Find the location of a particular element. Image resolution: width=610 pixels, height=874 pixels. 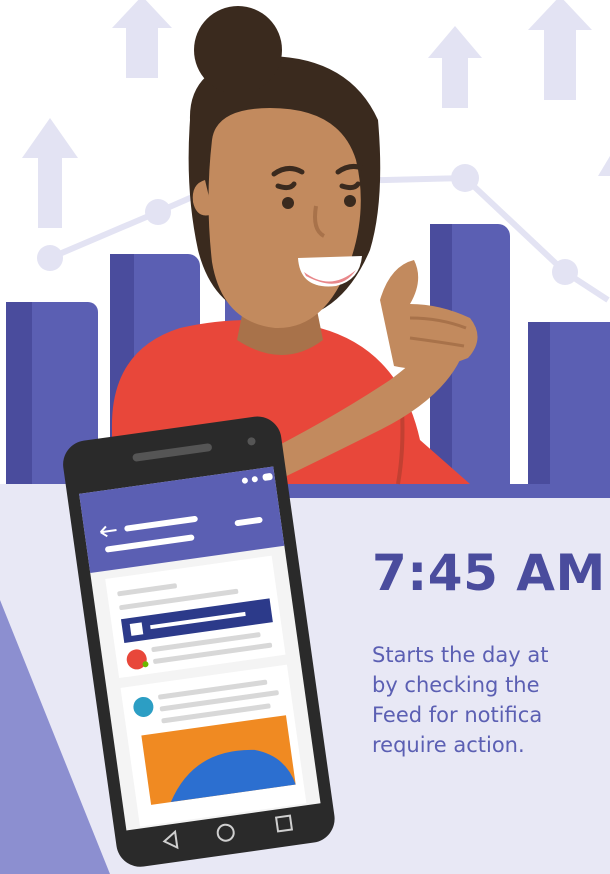

description-line: Feed for notifica is located at coordinates (457, 715).